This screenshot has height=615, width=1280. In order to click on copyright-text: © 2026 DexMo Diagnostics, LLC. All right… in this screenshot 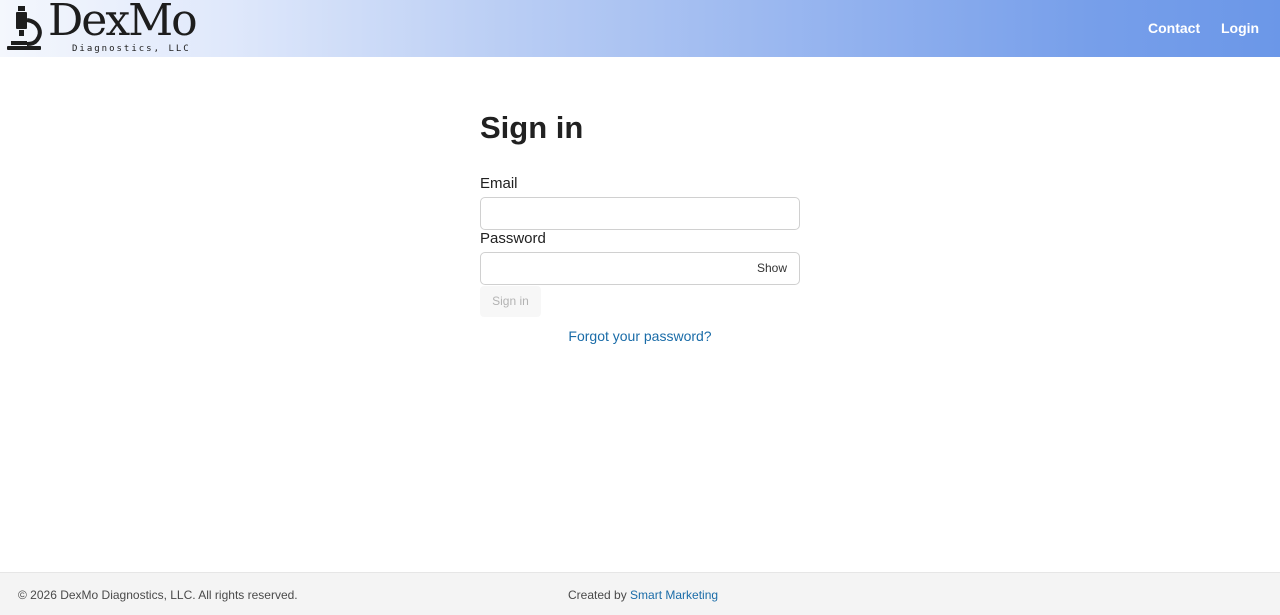, I will do `click(158, 595)`.